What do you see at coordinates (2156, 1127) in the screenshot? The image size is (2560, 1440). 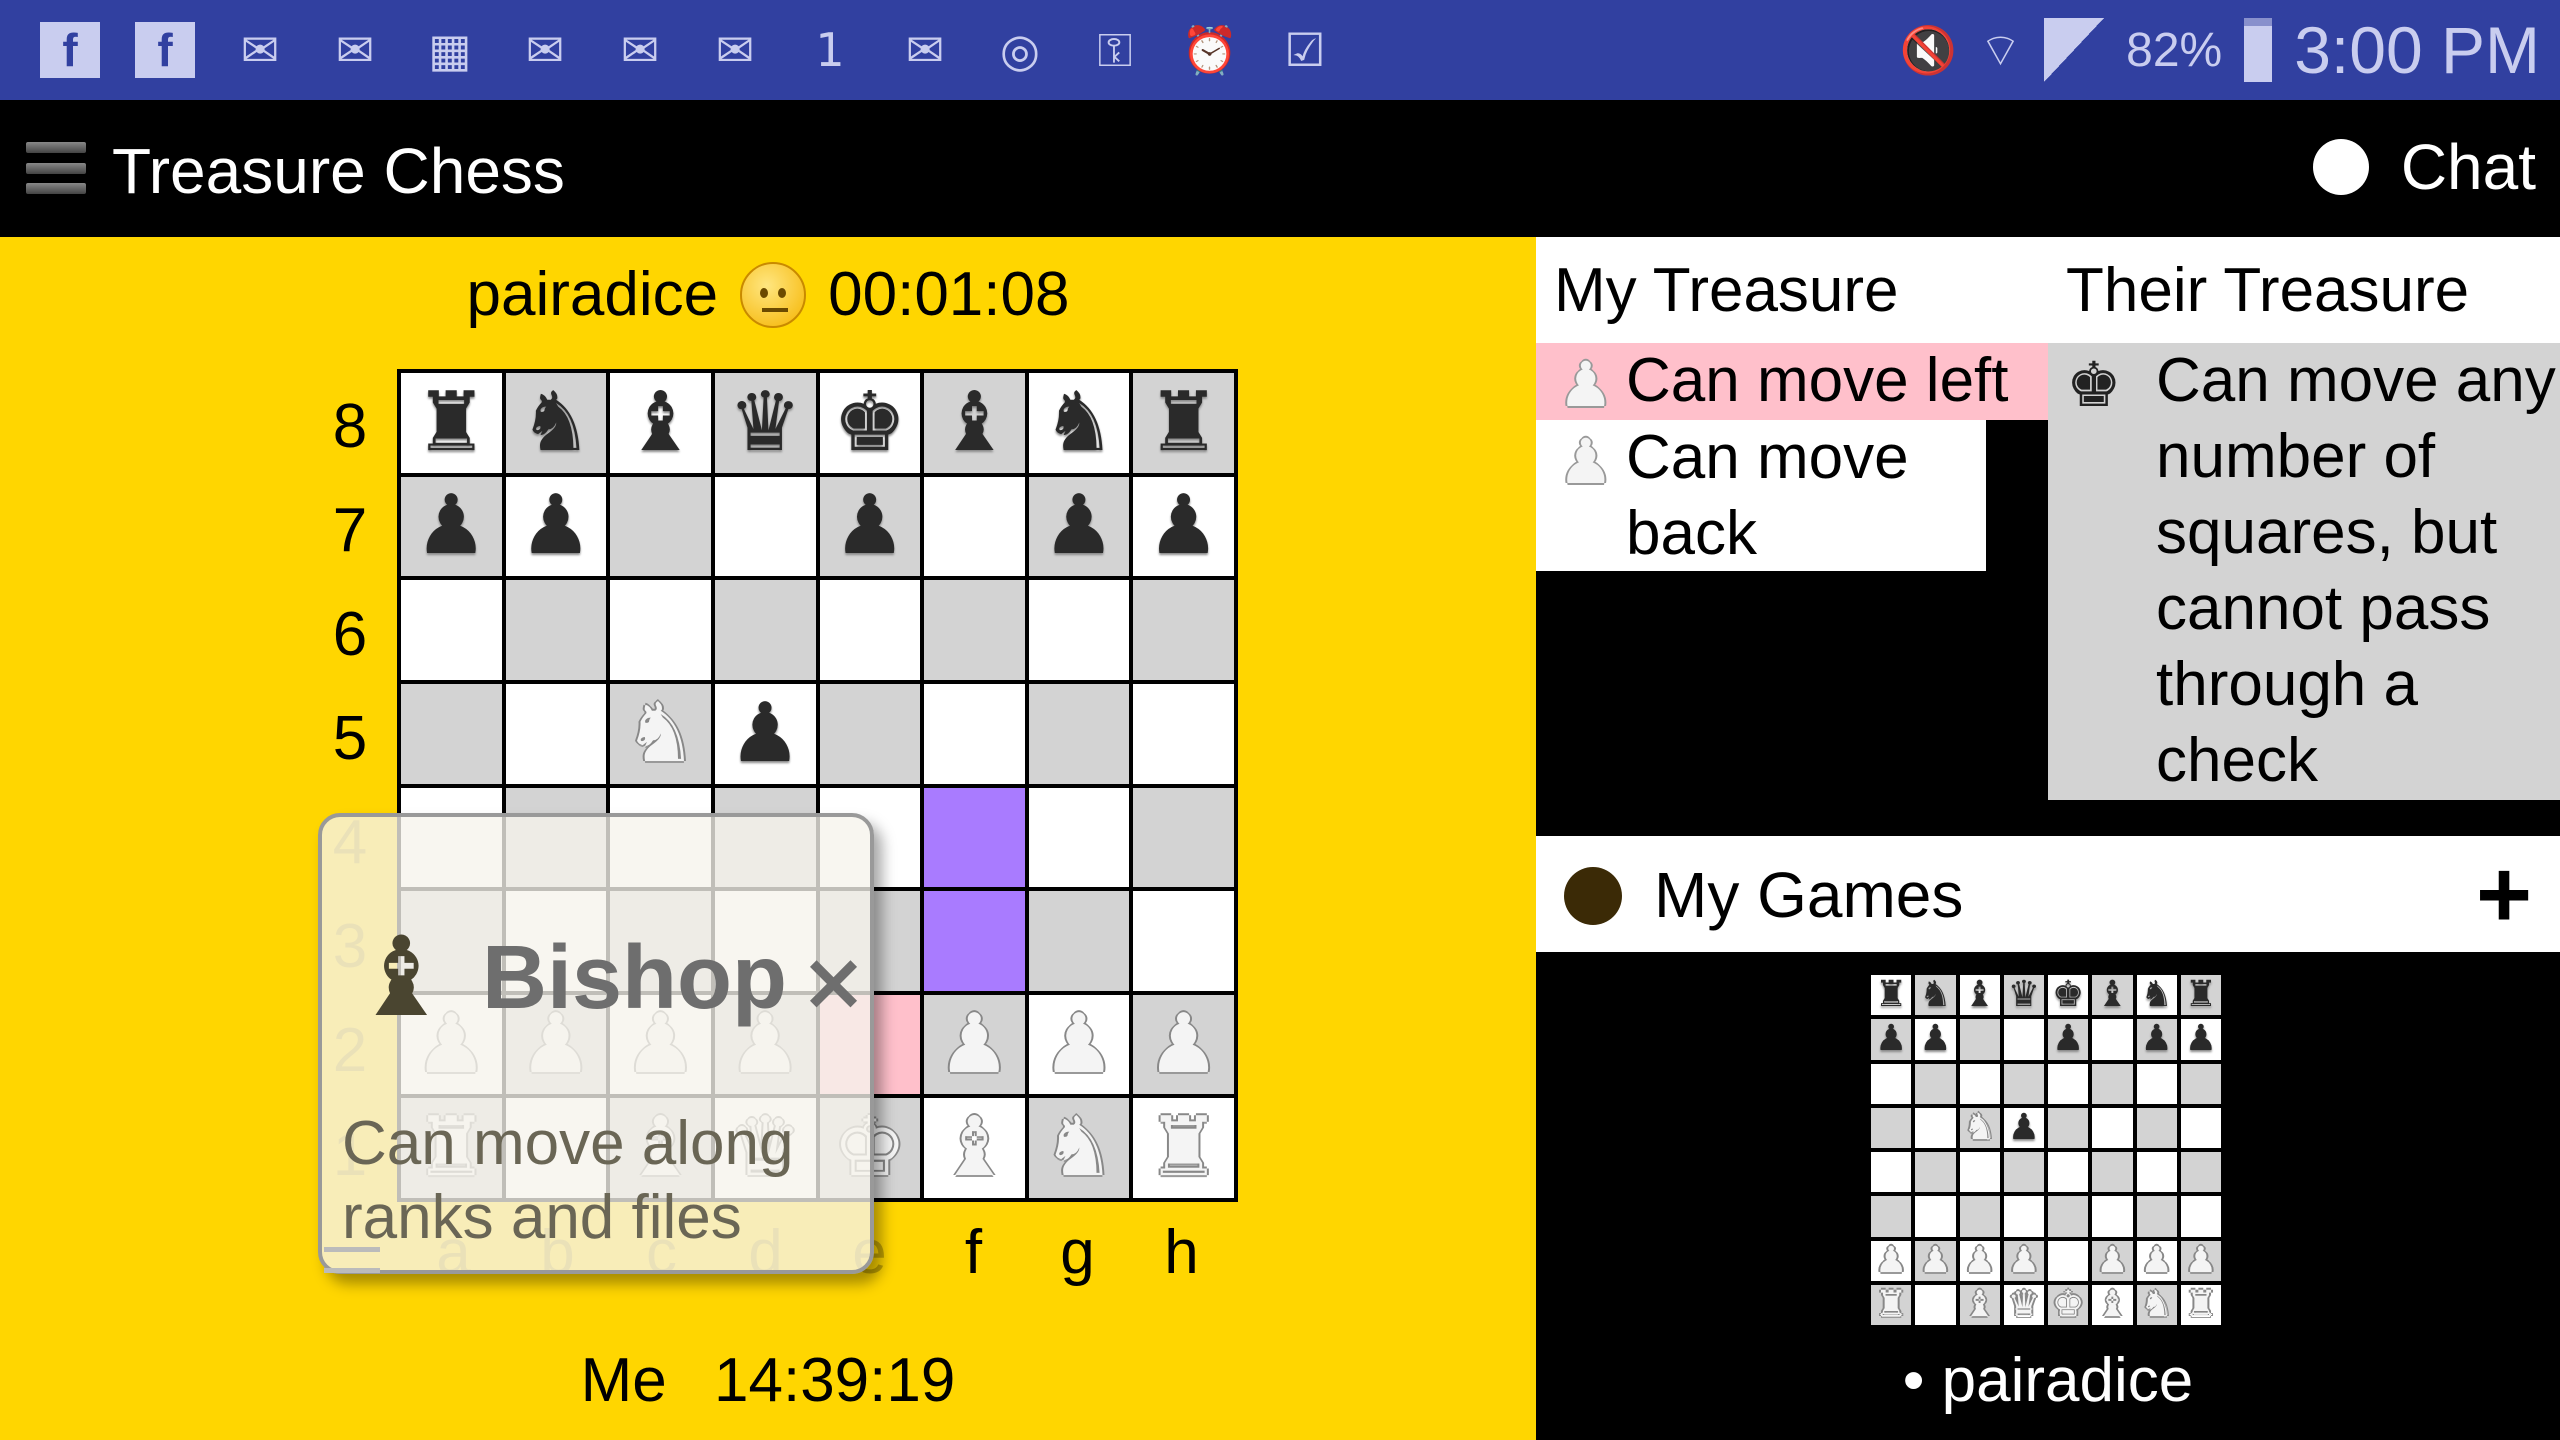 I see `square-g5` at bounding box center [2156, 1127].